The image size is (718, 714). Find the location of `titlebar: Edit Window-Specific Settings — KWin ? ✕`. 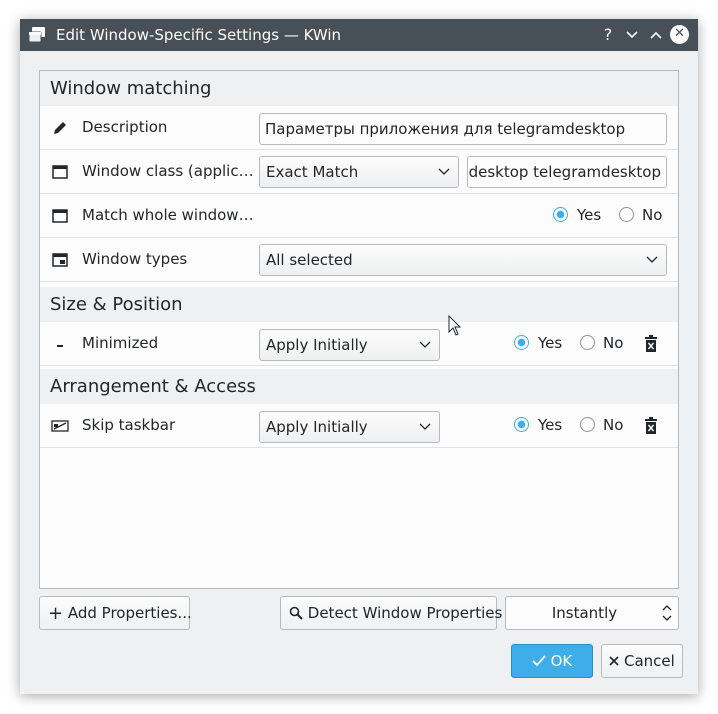

titlebar: Edit Window-Specific Settings — KWin ? ✕ is located at coordinates (359, 35).